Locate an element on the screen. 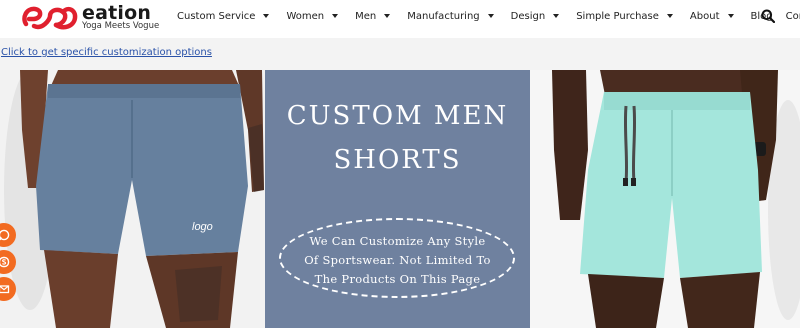  skype-icon is located at coordinates (5, 262).